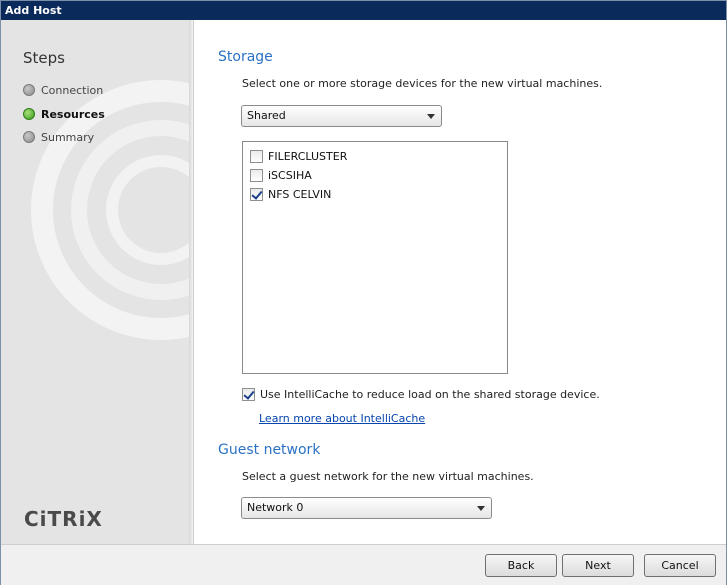 The image size is (727, 585). I want to click on device-label: iSCSIHA, so click(290, 175).